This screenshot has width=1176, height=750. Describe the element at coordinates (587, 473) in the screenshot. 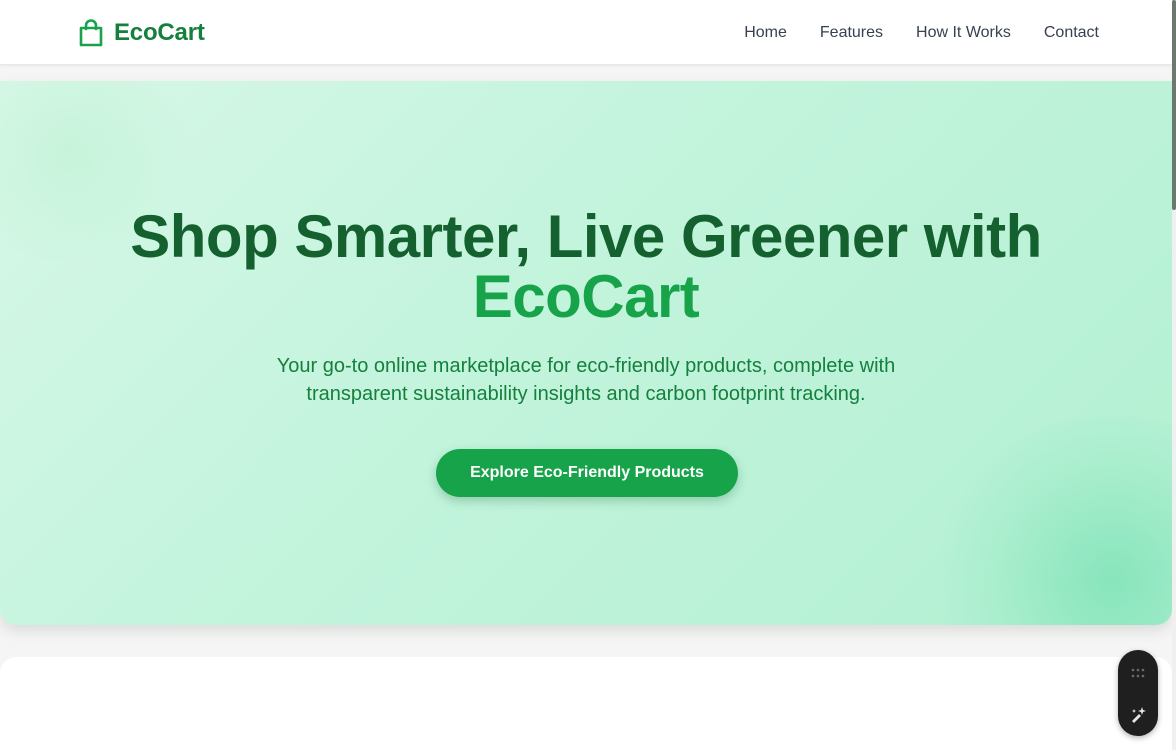

I see `explore-products-button: Explore Eco-Friendly Products` at that location.